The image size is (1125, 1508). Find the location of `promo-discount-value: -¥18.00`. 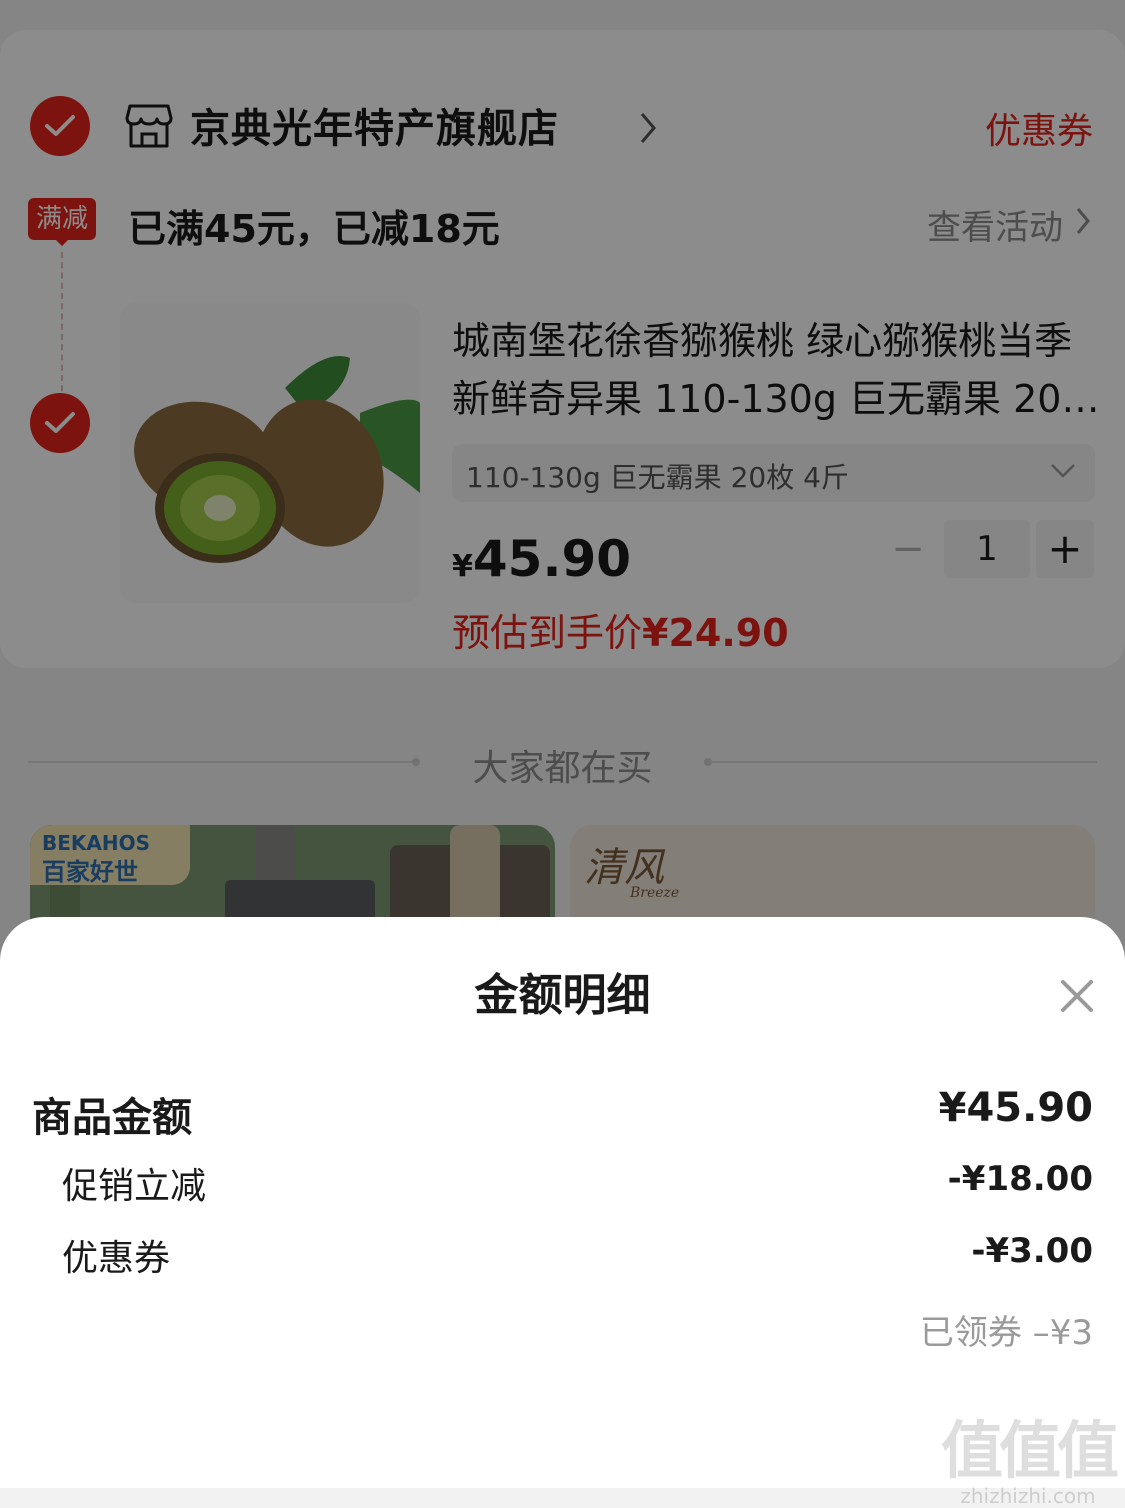

promo-discount-value: -¥18.00 is located at coordinates (1020, 1179).